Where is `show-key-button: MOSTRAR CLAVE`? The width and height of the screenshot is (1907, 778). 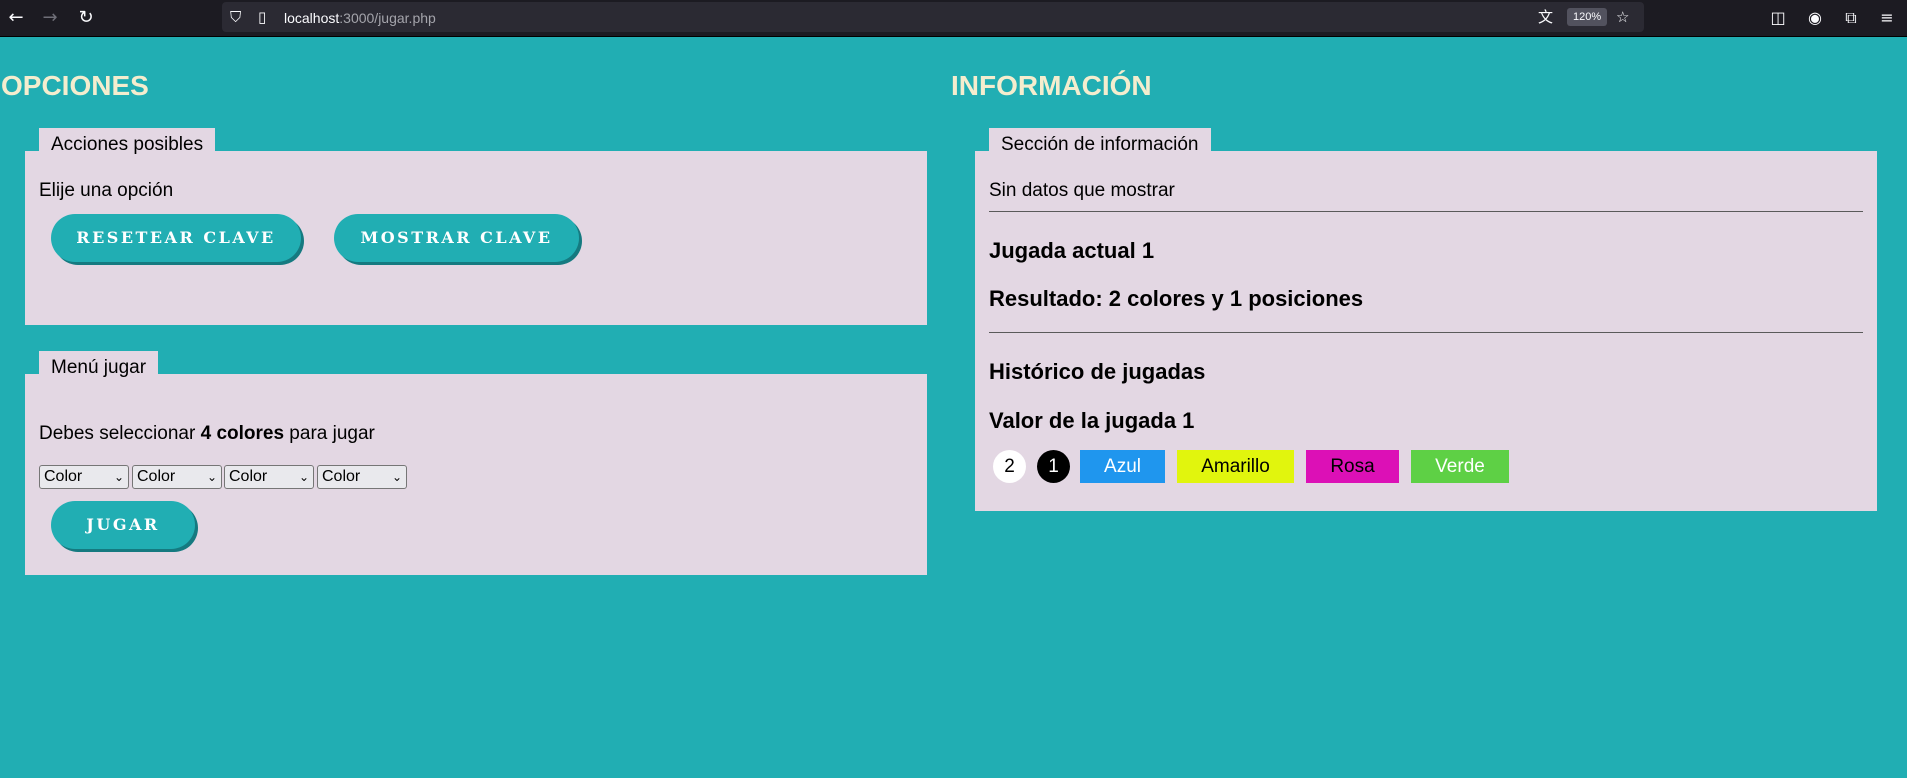
show-key-button: MOSTRAR CLAVE is located at coordinates (456, 238).